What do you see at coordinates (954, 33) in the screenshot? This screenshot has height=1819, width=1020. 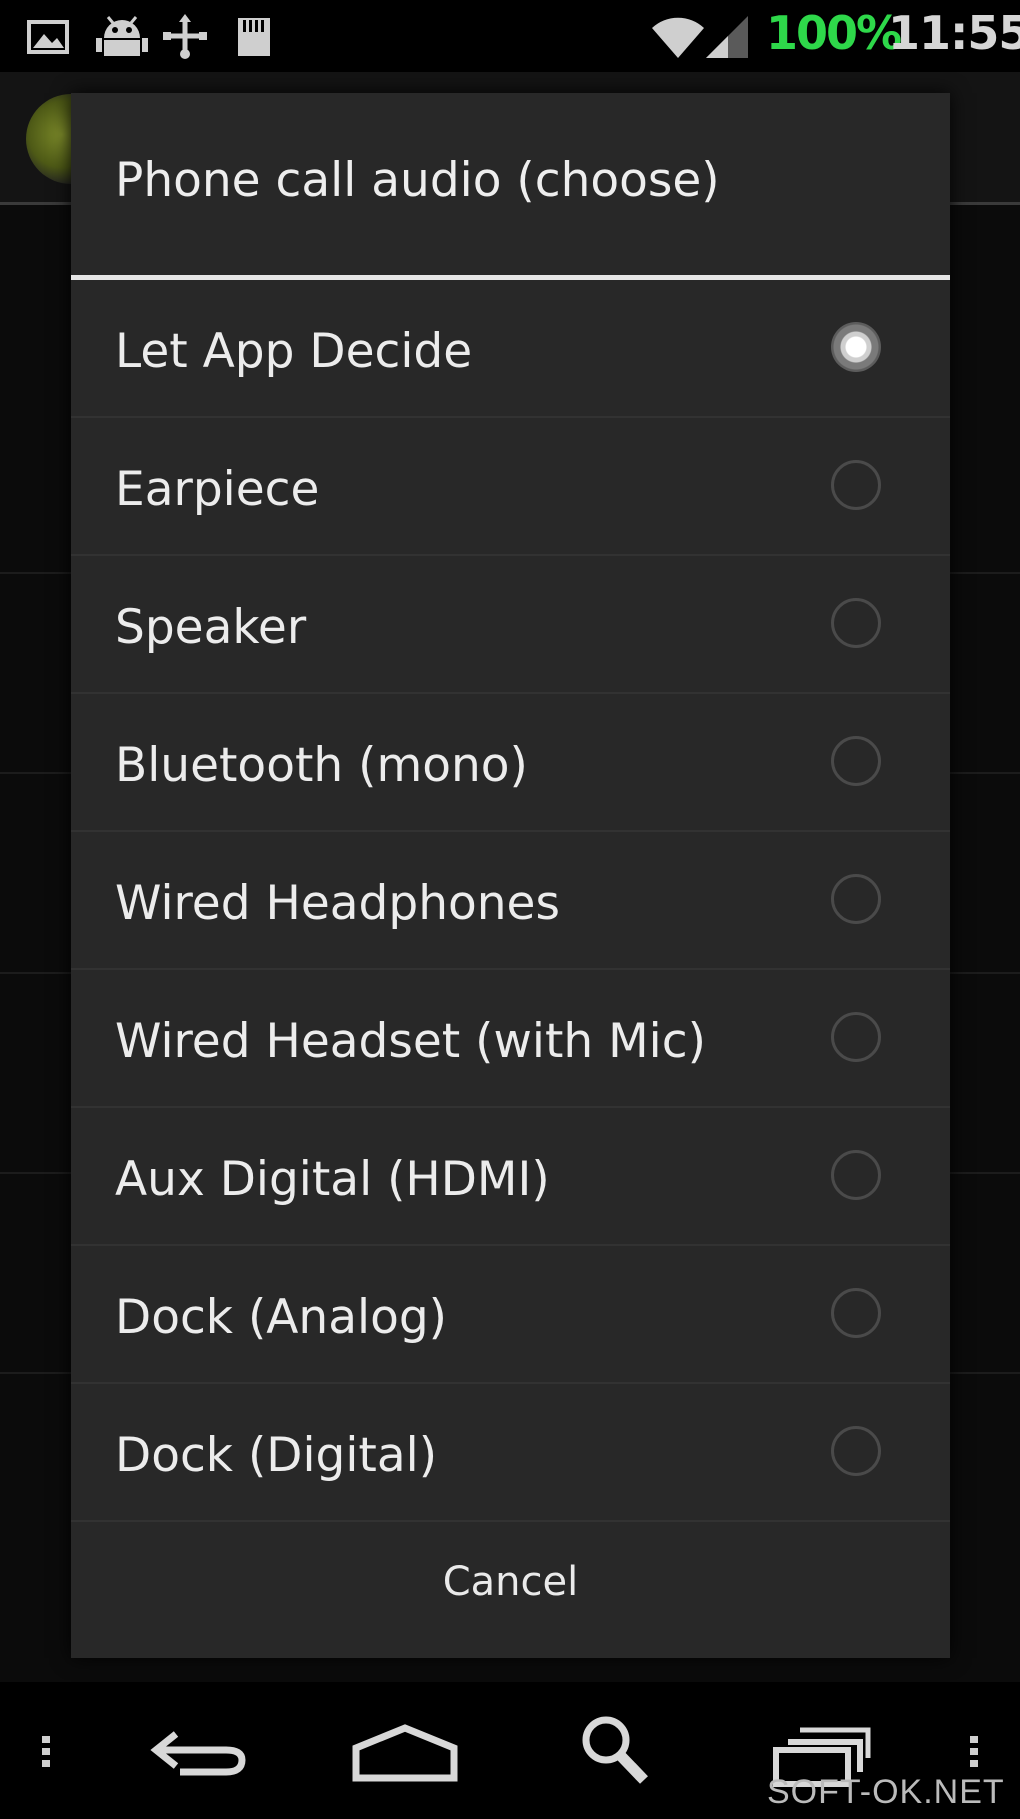 I see `clock: 11:55` at bounding box center [954, 33].